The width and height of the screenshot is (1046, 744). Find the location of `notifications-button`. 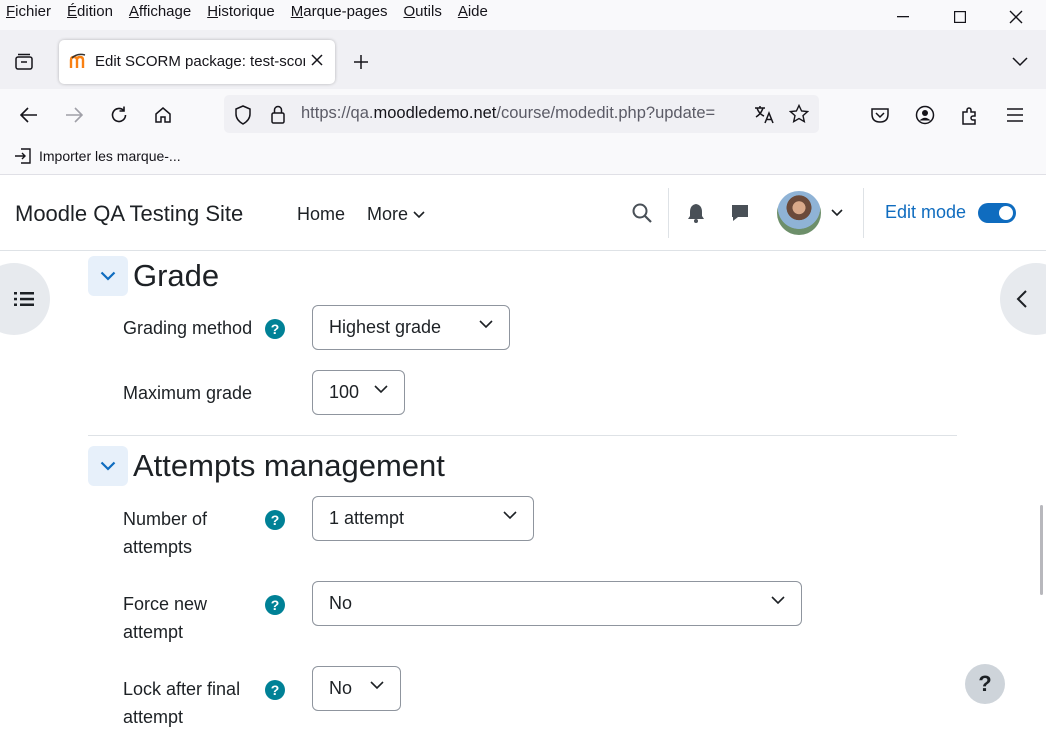

notifications-button is located at coordinates (696, 213).